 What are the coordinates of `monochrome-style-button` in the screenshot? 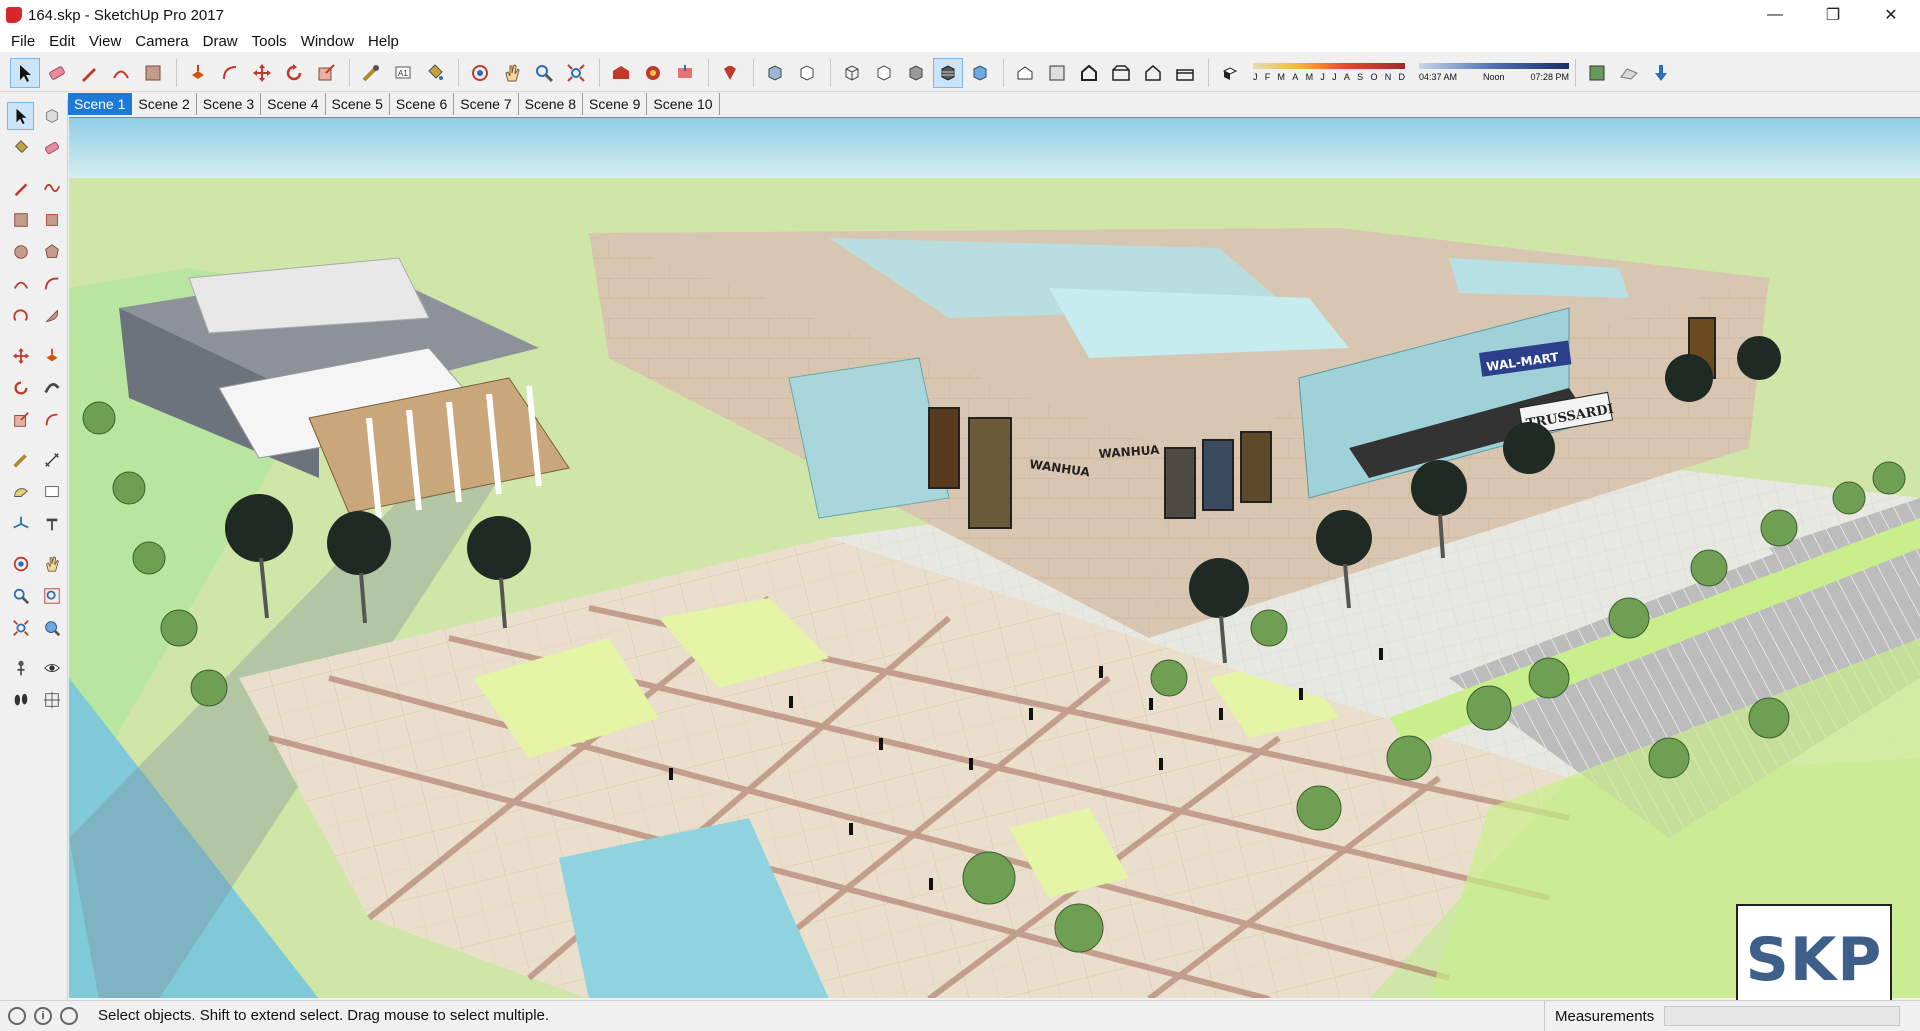 It's located at (980, 73).